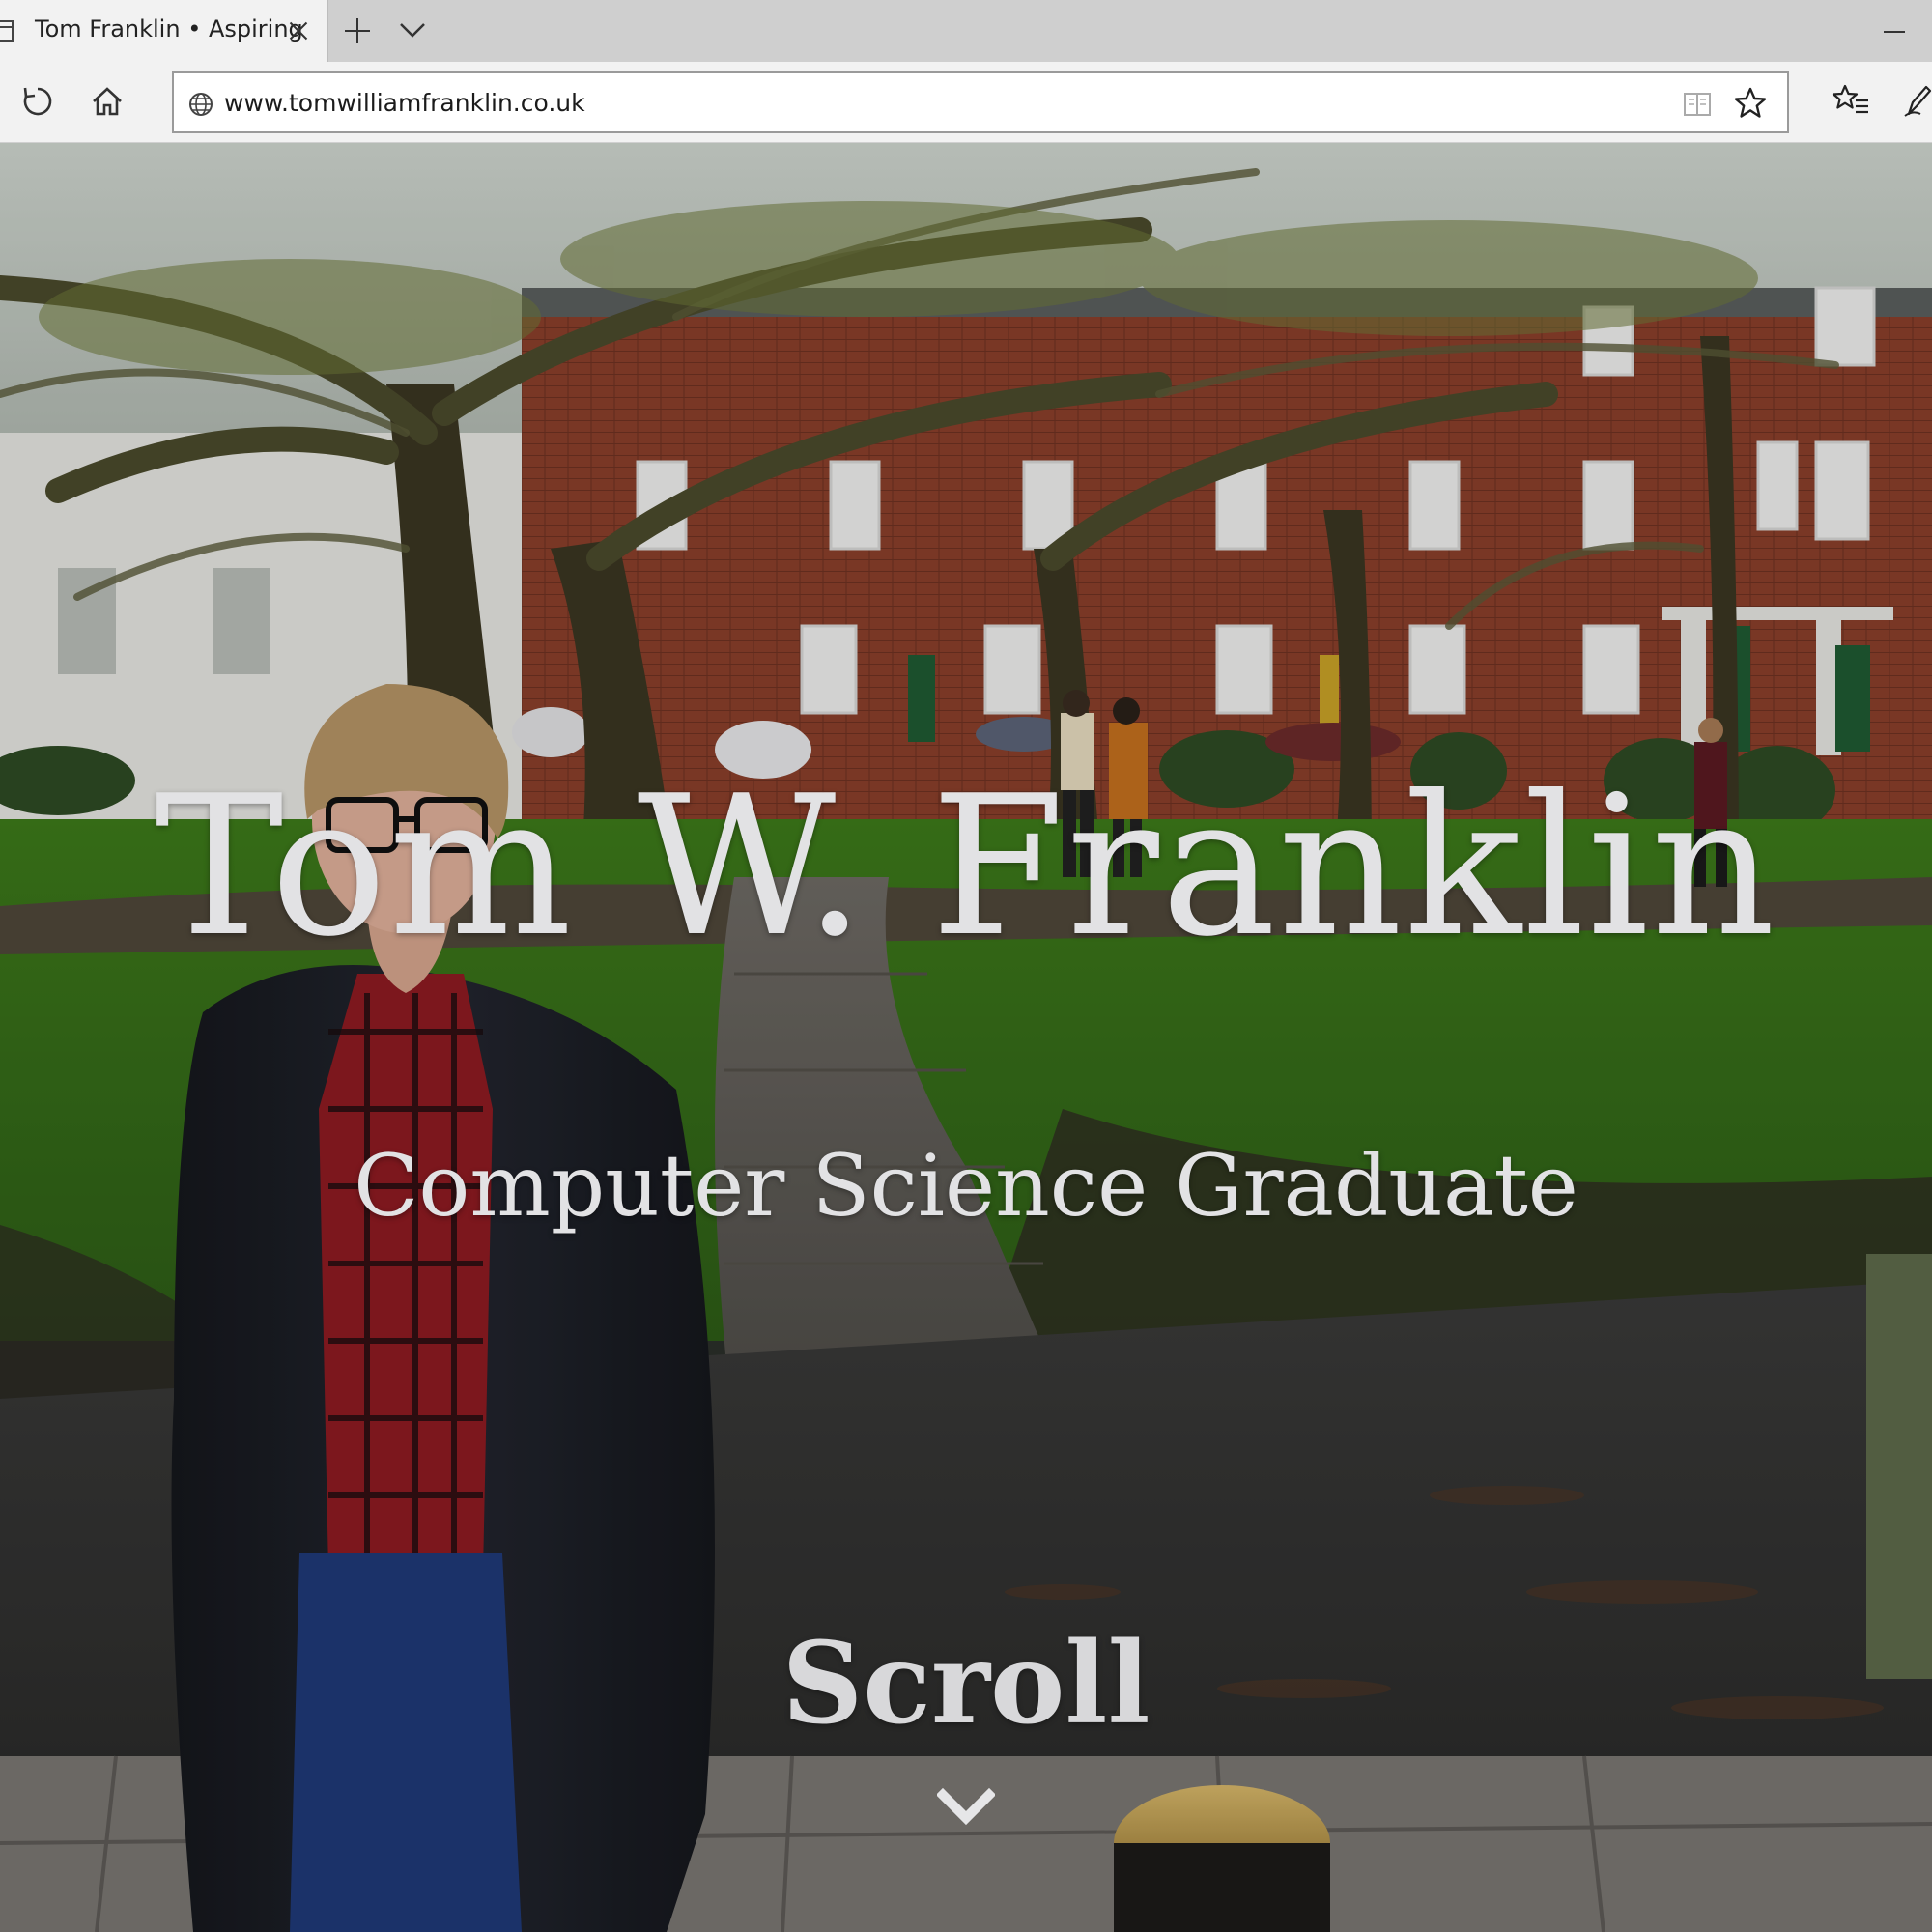 The width and height of the screenshot is (1932, 1932). I want to click on browser-tab: Tom Franklin • Aspiring, so click(164, 31).